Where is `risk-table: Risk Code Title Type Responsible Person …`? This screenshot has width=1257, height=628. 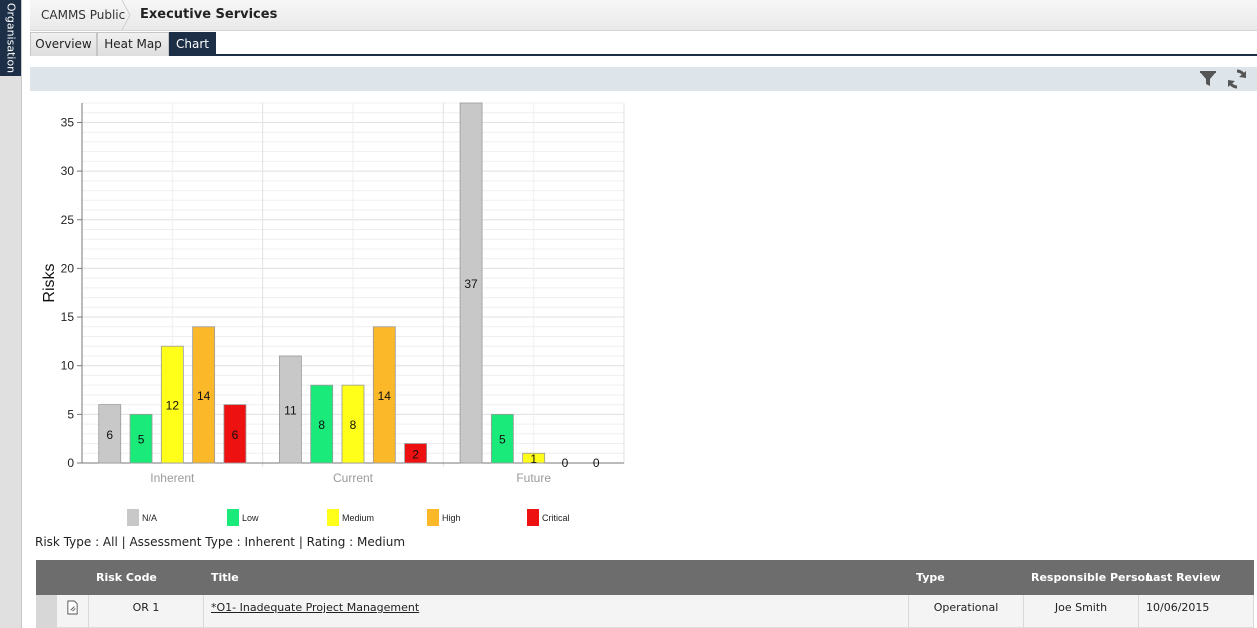 risk-table: Risk Code Title Type Responsible Person … is located at coordinates (645, 594).